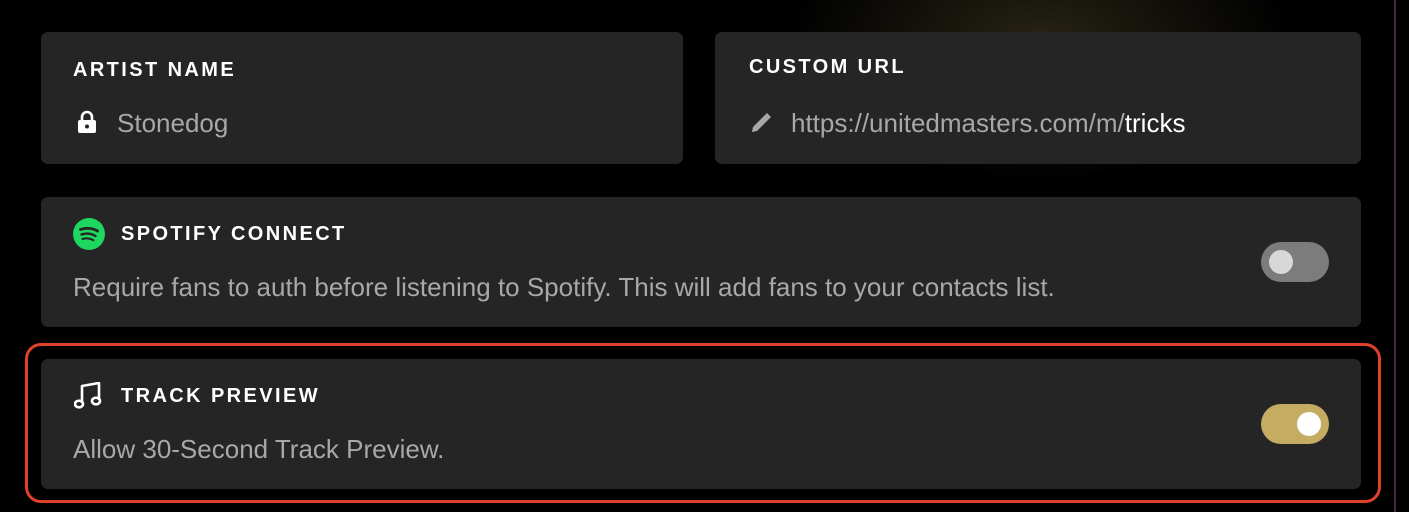 The image size is (1409, 512). I want to click on custom-url-prefix: https://unitedmasters.com/m/, so click(958, 123).